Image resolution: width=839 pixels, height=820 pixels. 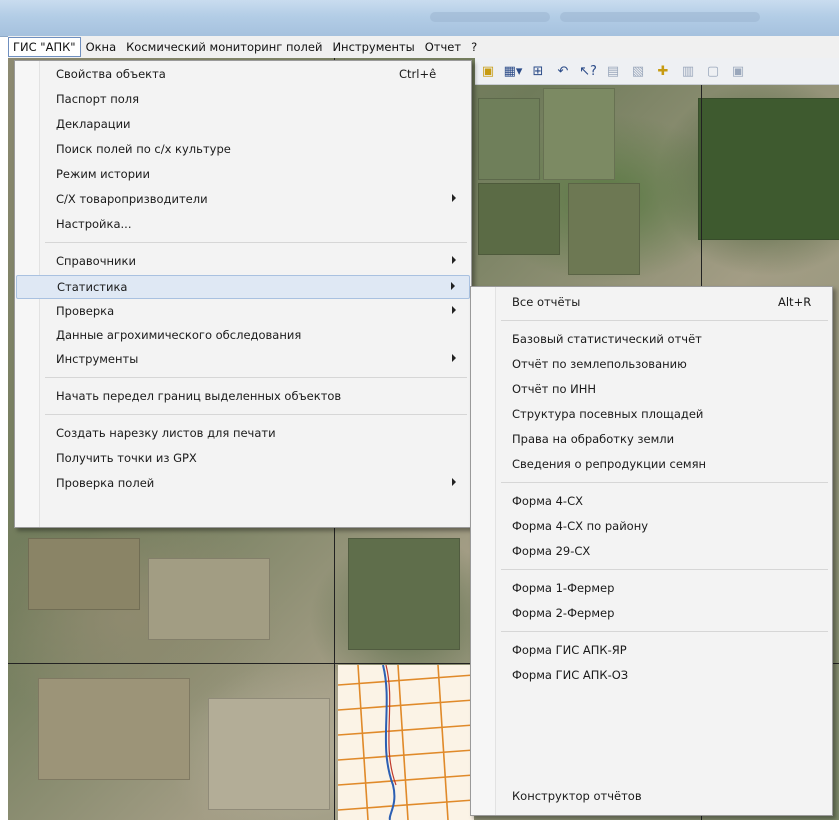 What do you see at coordinates (243, 100) in the screenshot?
I see `menu-item-field-passport: Паспорт поля` at bounding box center [243, 100].